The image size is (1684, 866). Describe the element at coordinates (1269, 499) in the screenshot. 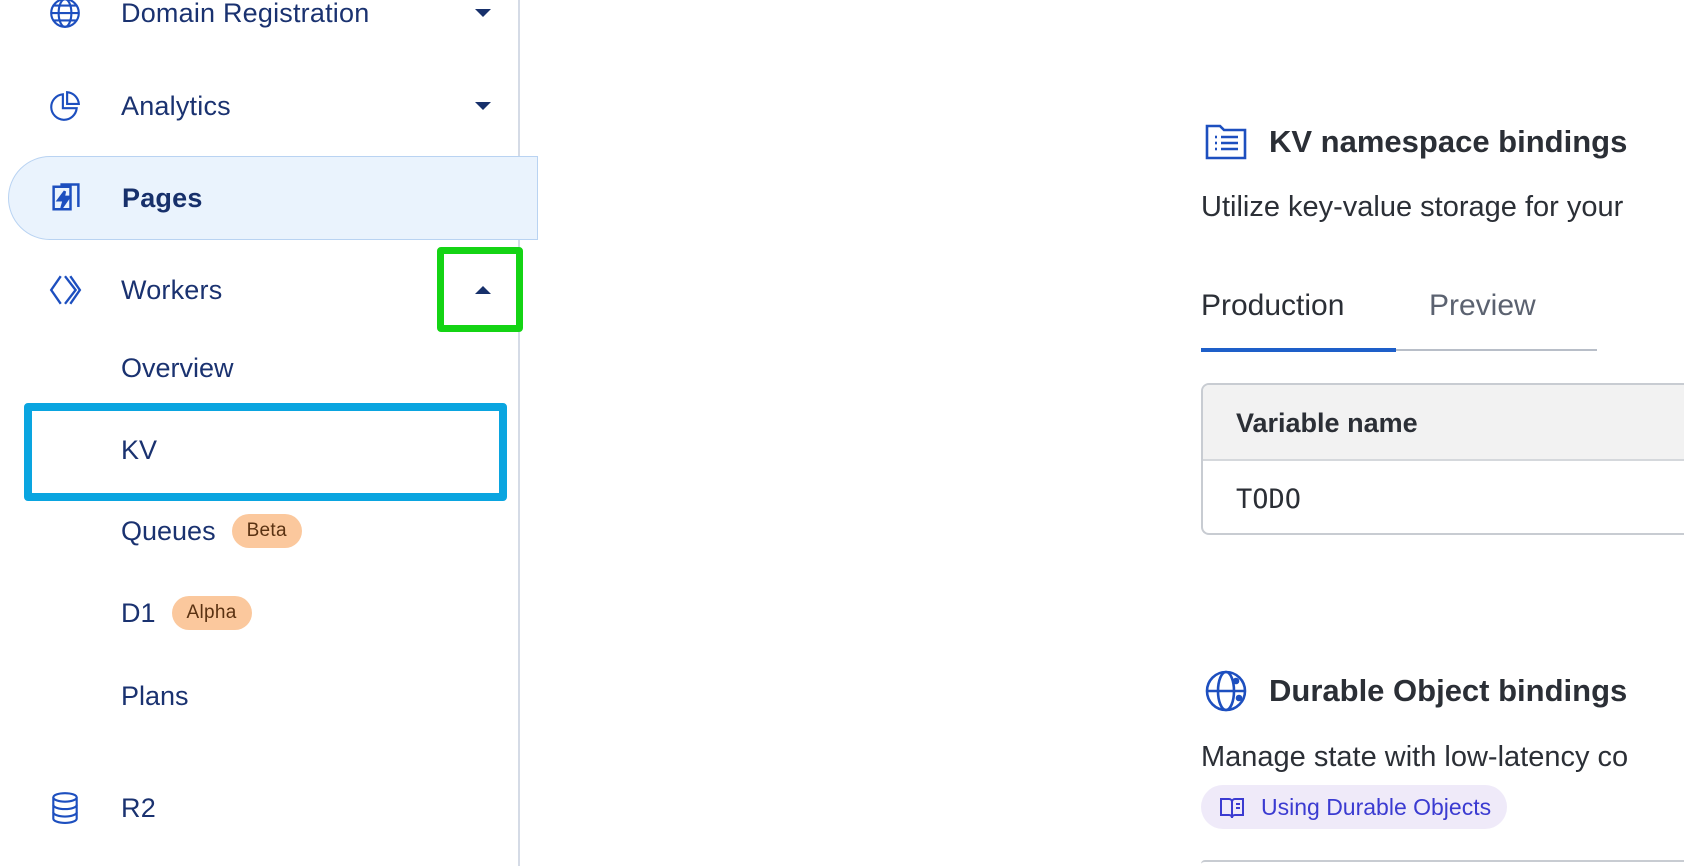

I see `table-cell-variable-name: TODO` at that location.